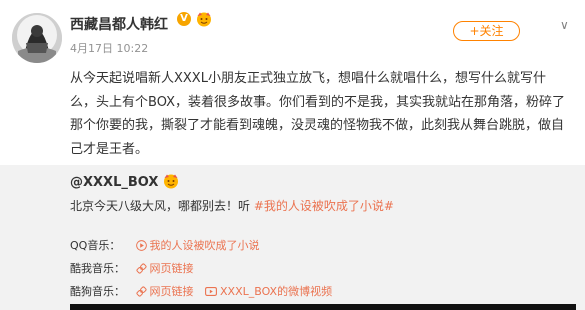 The height and width of the screenshot is (310, 585). I want to click on video-icon, so click(211, 291).